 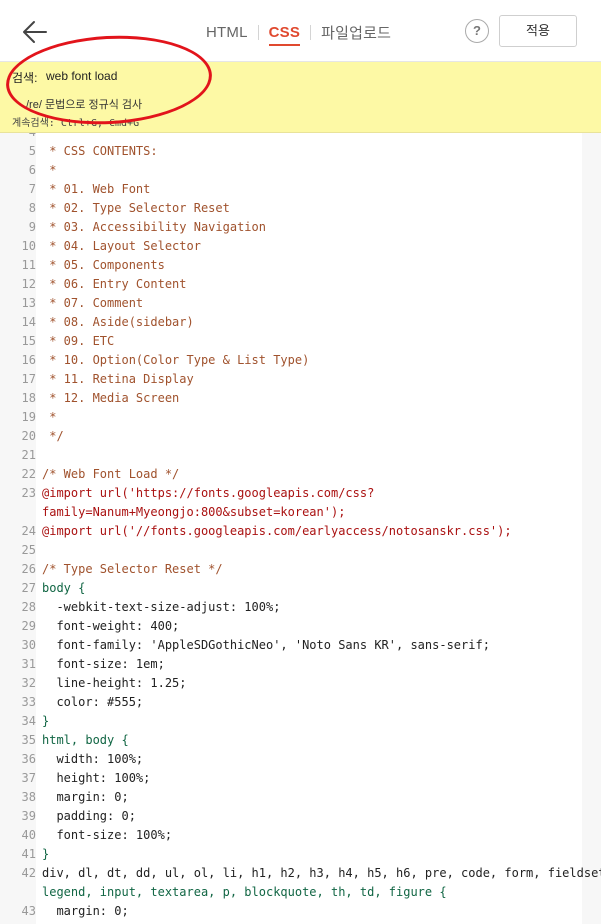 What do you see at coordinates (28, 759) in the screenshot?
I see `line-number: 36` at bounding box center [28, 759].